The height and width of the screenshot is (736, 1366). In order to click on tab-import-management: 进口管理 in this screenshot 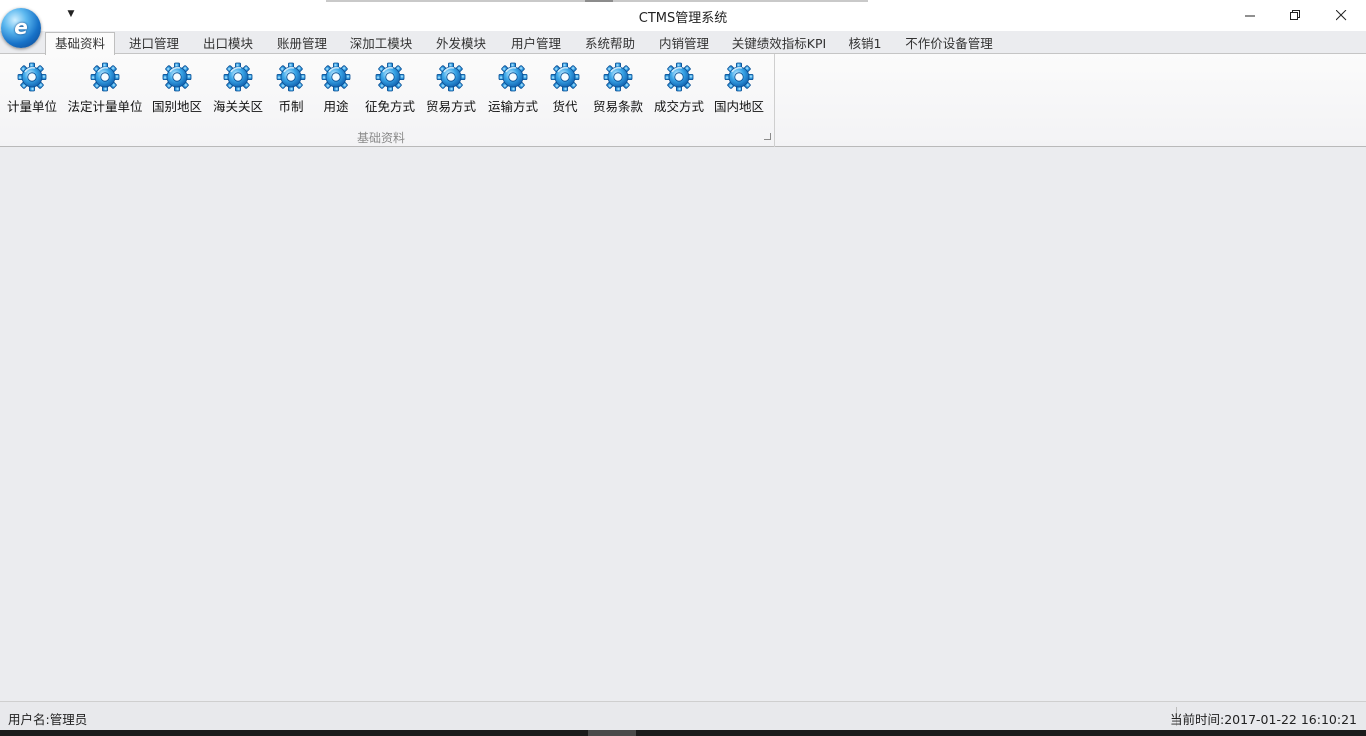, I will do `click(154, 44)`.